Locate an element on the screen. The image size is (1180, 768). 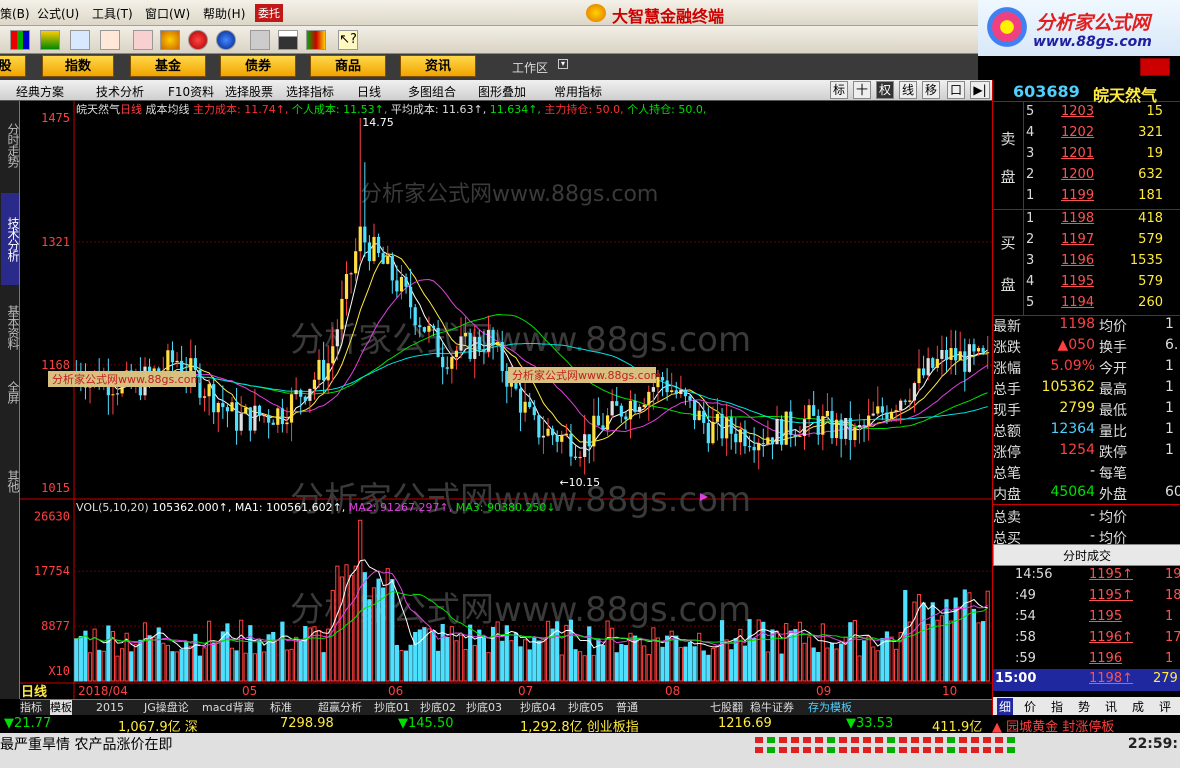
order-price: 1202 is located at coordinates (1077, 132).